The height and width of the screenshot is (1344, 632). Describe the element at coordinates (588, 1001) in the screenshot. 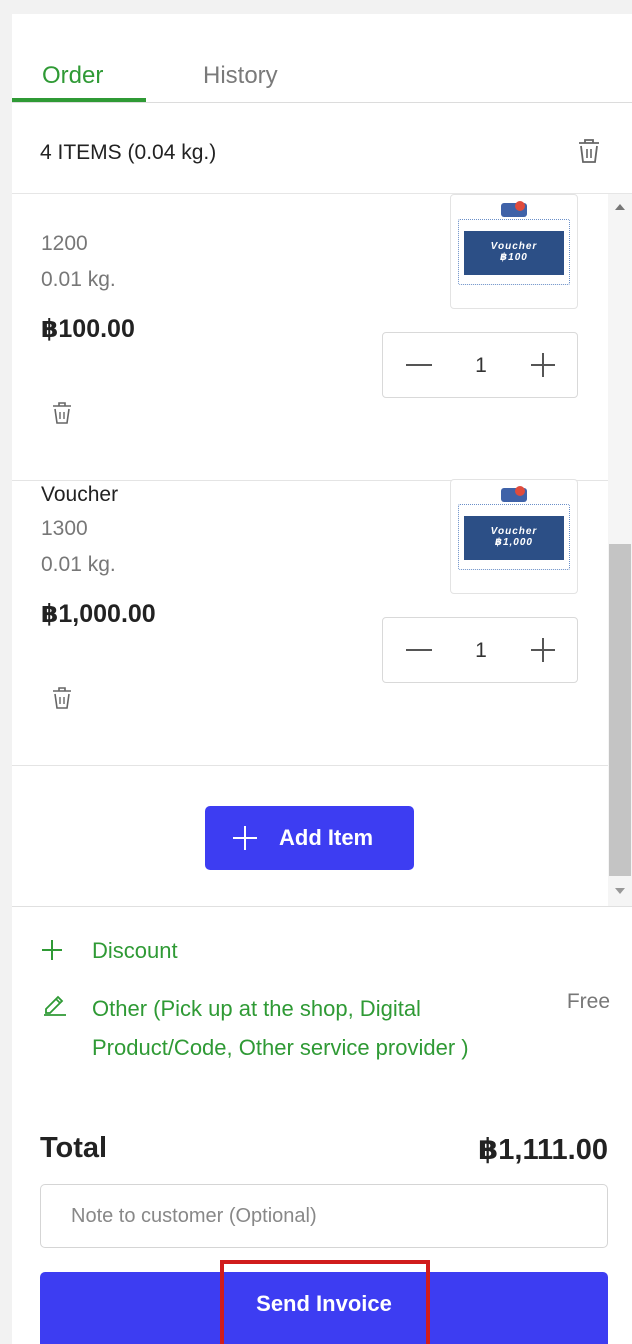

I see `shipping-price: Free` at that location.